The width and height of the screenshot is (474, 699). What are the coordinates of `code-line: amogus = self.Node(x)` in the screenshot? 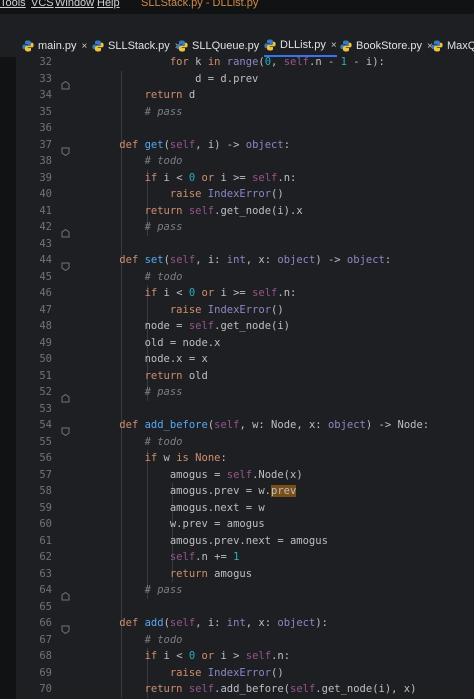 It's located at (198, 475).